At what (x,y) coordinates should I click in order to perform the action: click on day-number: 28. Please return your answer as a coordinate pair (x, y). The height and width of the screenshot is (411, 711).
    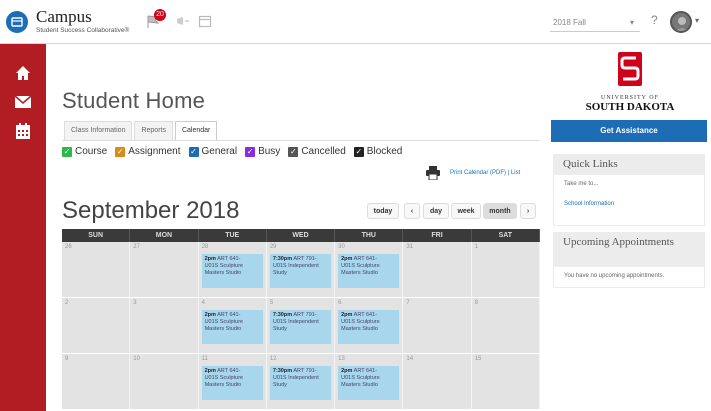
    Looking at the image, I should click on (205, 247).